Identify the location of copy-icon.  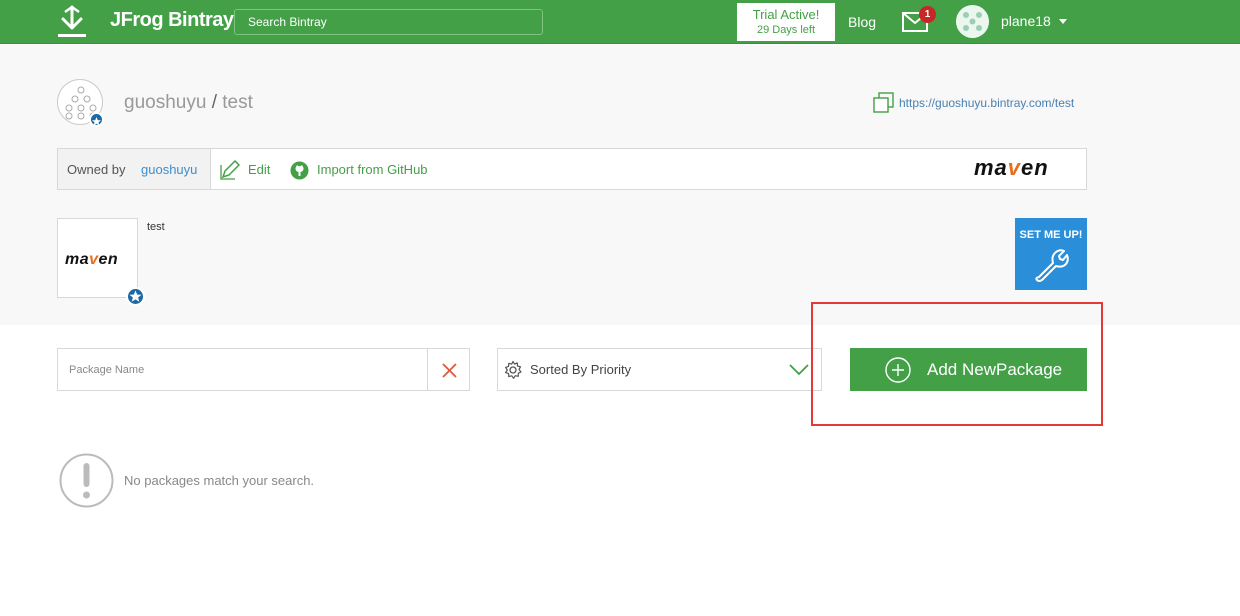
(884, 103).